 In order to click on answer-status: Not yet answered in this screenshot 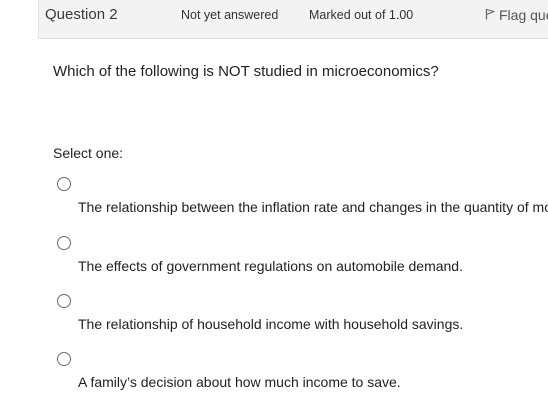, I will do `click(230, 15)`.